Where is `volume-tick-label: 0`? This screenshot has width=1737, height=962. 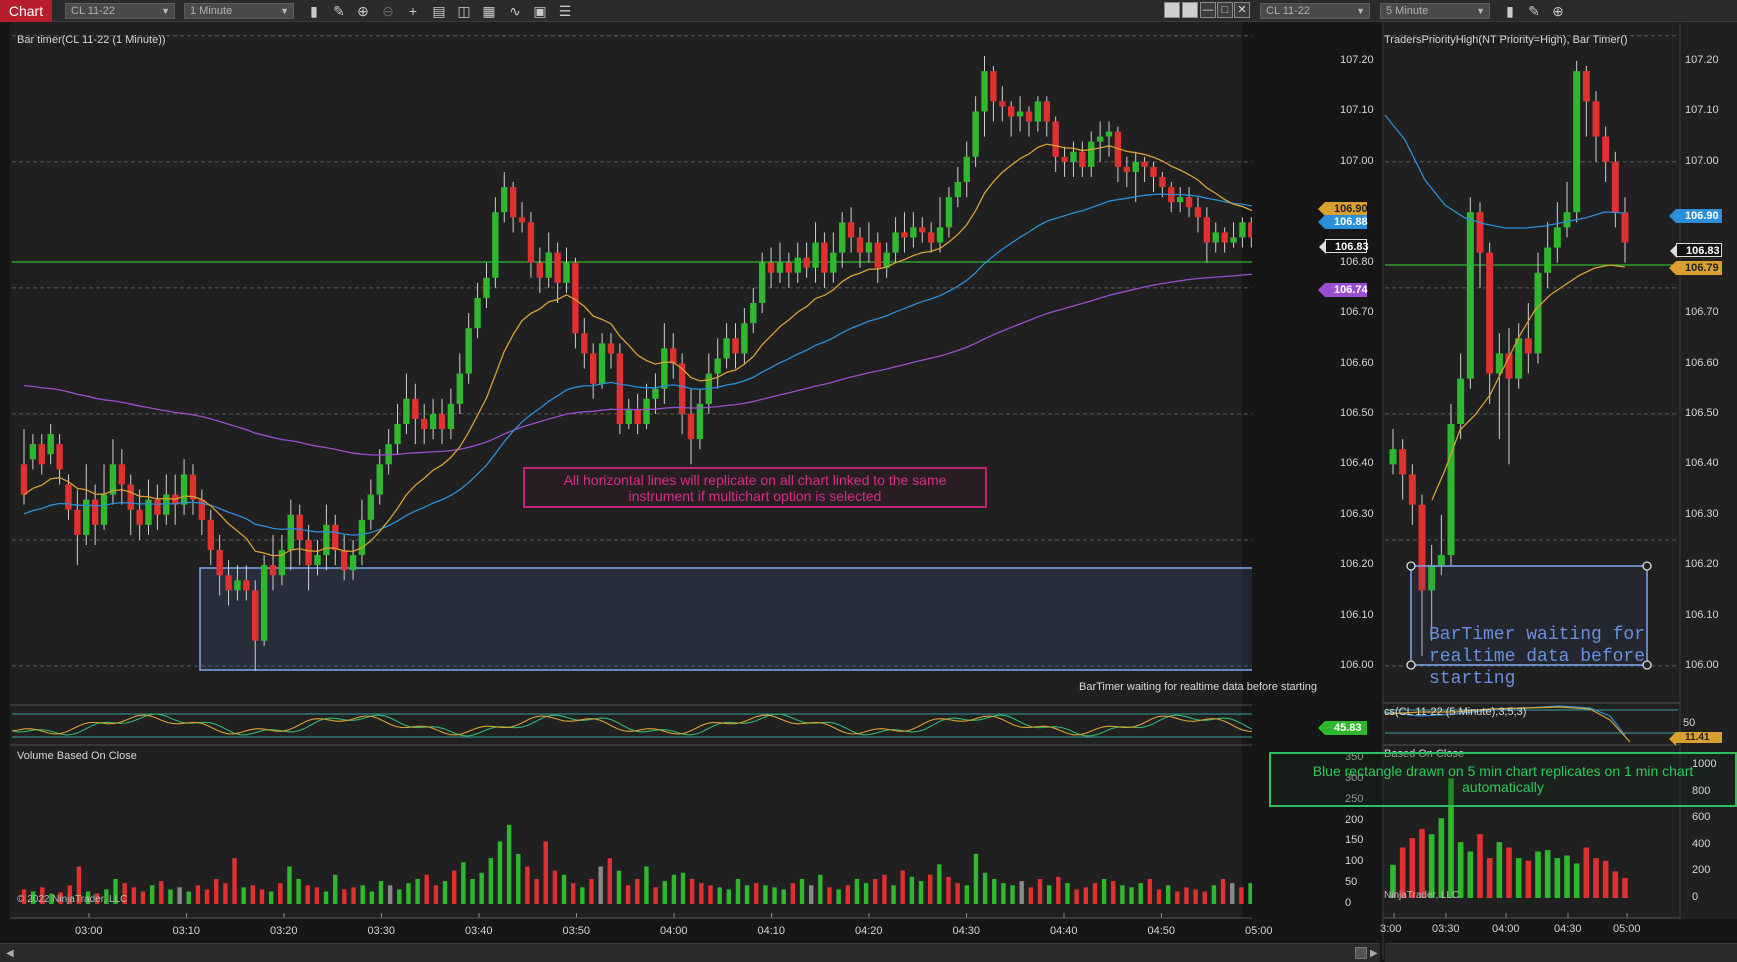
volume-tick-label: 0 is located at coordinates (1695, 897).